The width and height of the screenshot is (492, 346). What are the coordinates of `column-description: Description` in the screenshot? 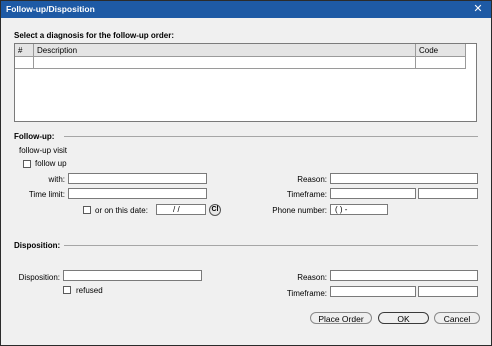 It's located at (57, 50).